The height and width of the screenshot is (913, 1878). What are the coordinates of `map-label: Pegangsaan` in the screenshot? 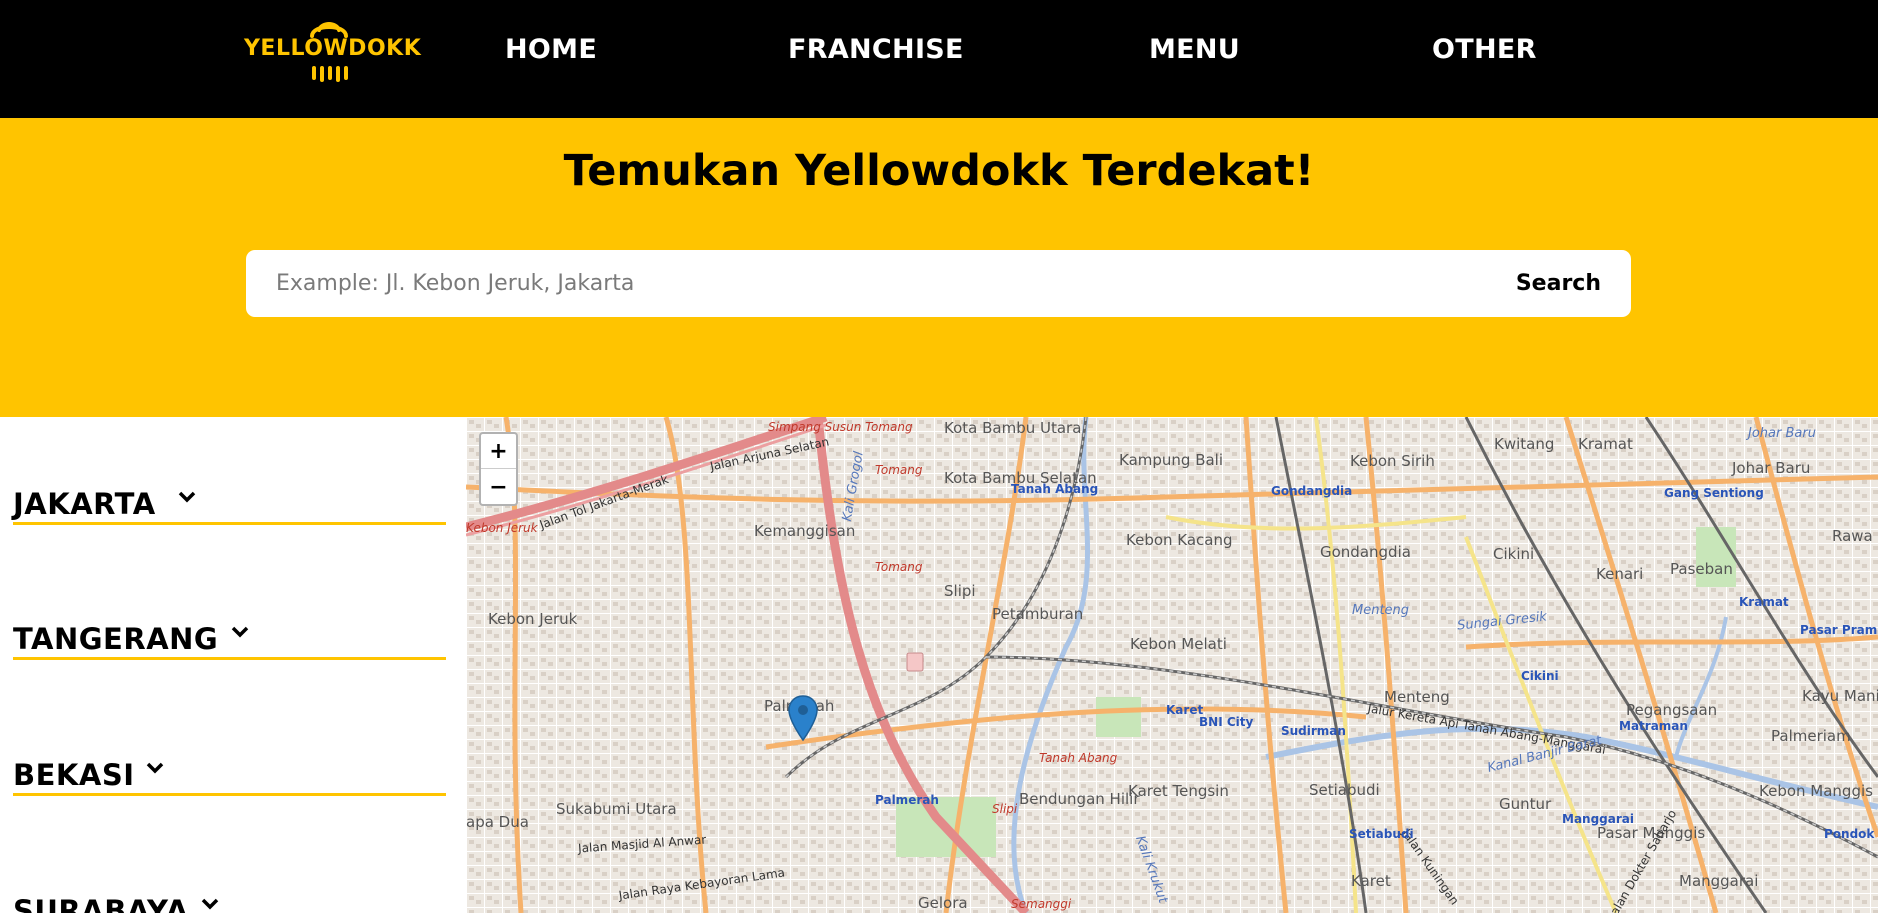 It's located at (1672, 710).